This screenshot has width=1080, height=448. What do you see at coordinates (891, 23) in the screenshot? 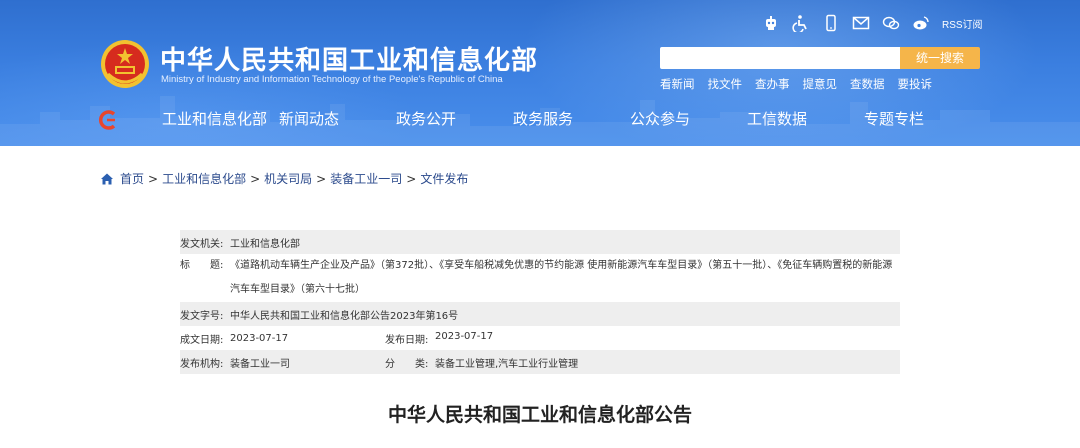
I see `wechat-icon` at bounding box center [891, 23].